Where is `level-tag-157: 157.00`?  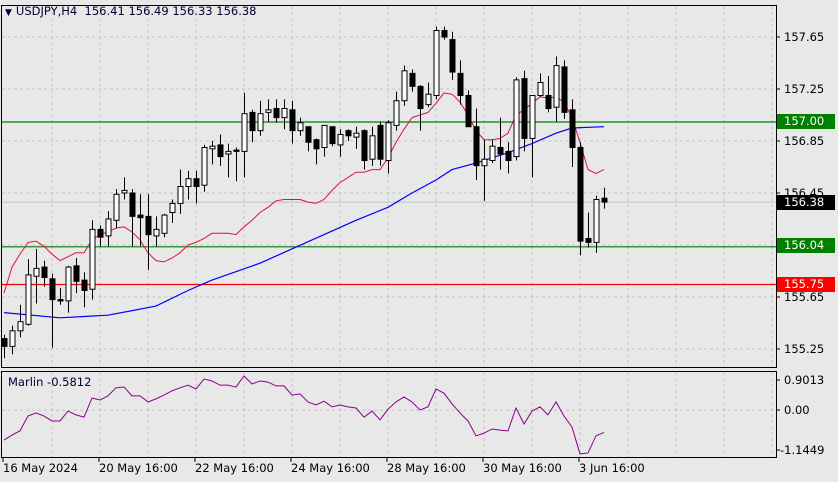 level-tag-157: 157.00 is located at coordinates (806, 121).